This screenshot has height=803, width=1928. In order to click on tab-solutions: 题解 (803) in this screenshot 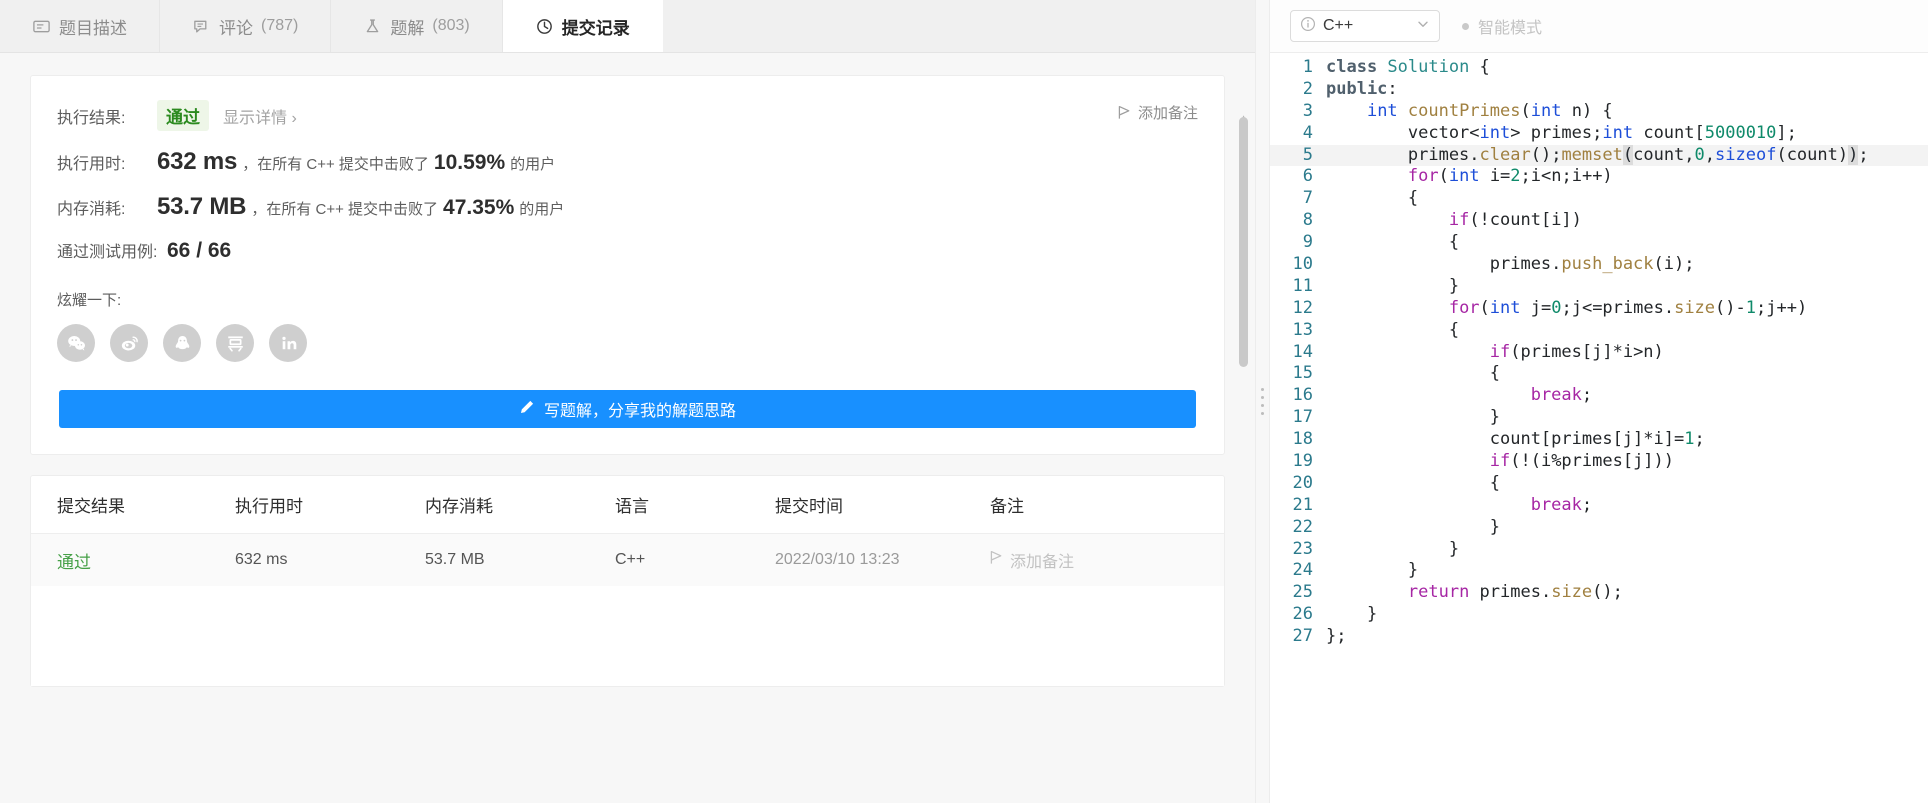, I will do `click(417, 26)`.